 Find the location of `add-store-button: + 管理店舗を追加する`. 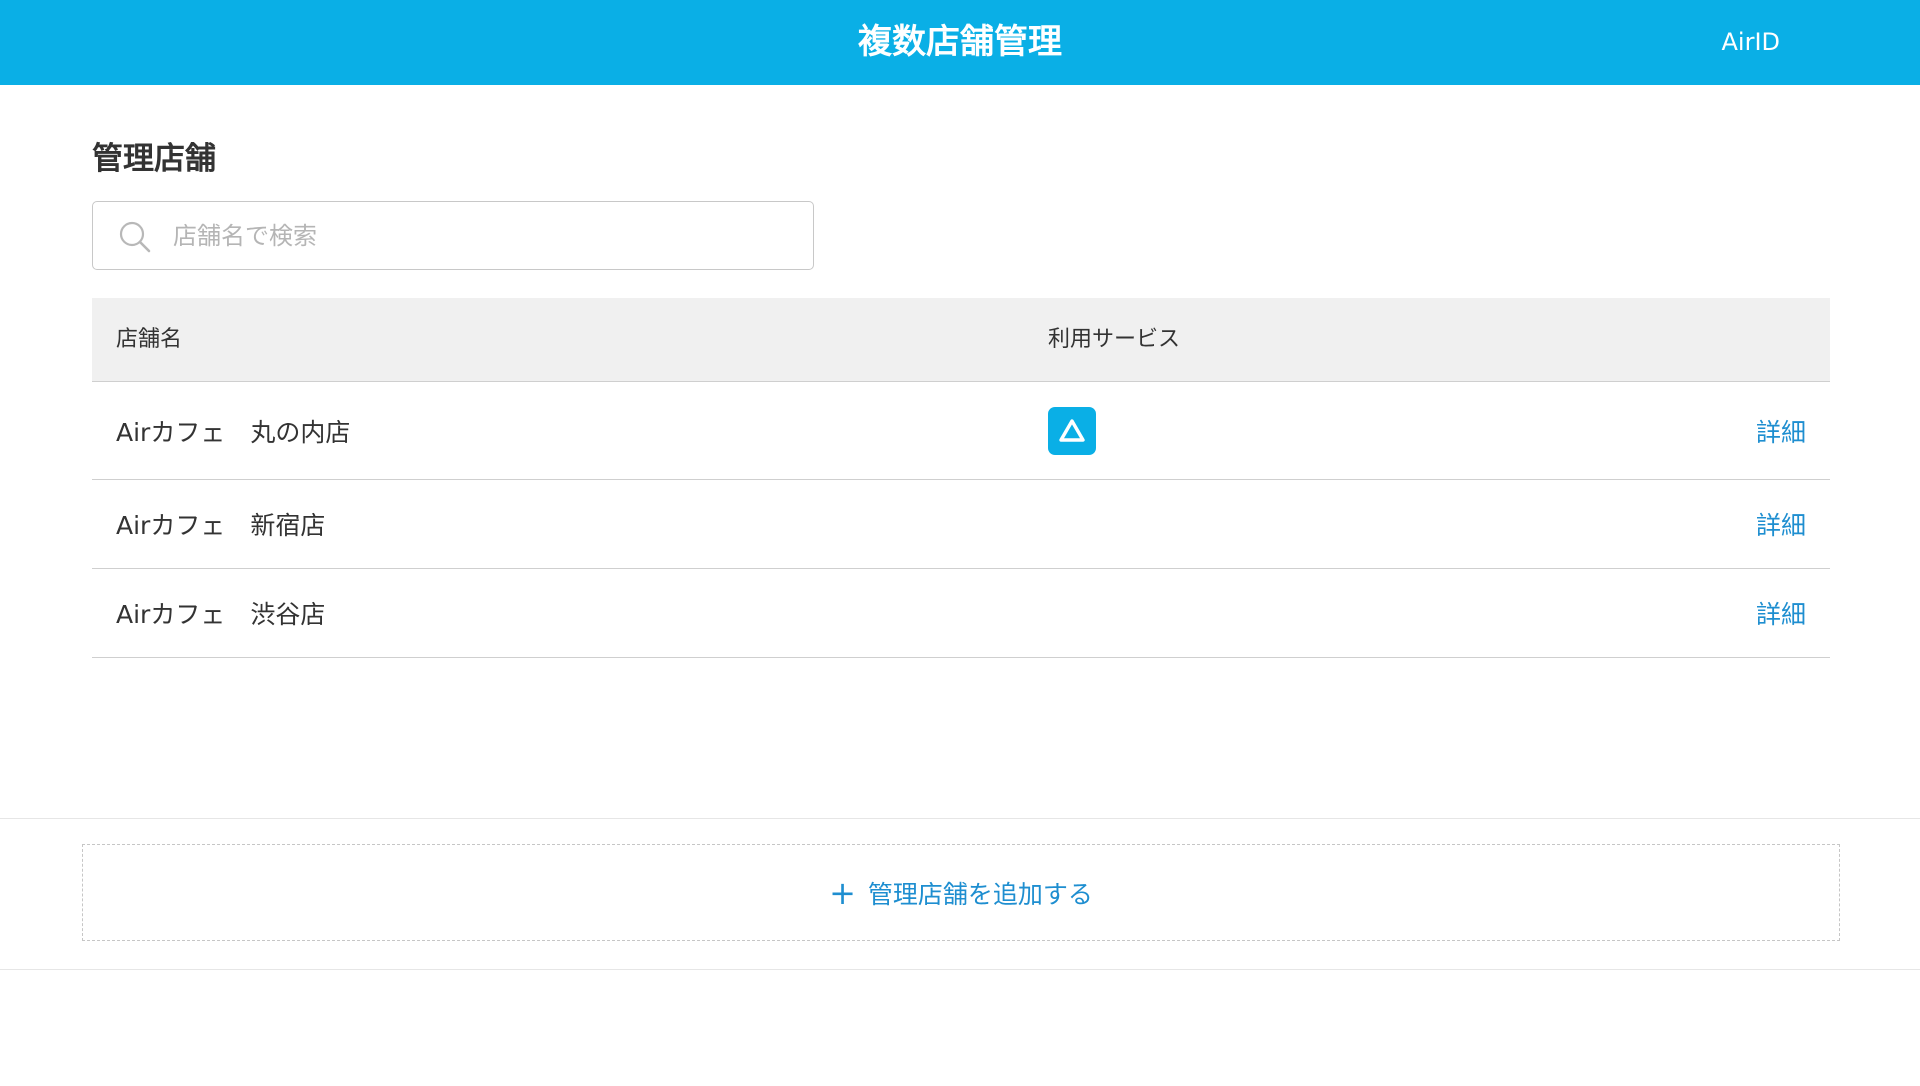

add-store-button: + 管理店舗を追加する is located at coordinates (961, 892).